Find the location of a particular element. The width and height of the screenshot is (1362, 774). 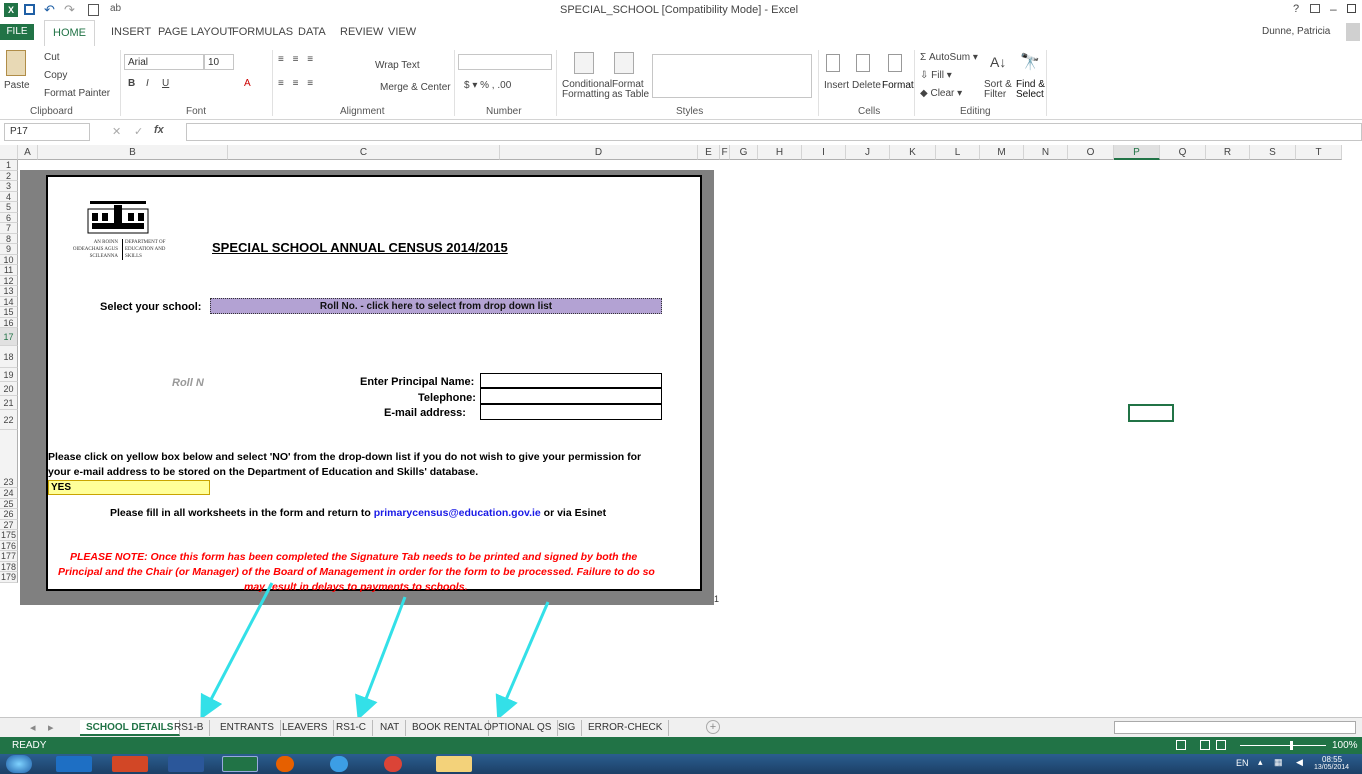

font-color-button: A is located at coordinates (247, 83).